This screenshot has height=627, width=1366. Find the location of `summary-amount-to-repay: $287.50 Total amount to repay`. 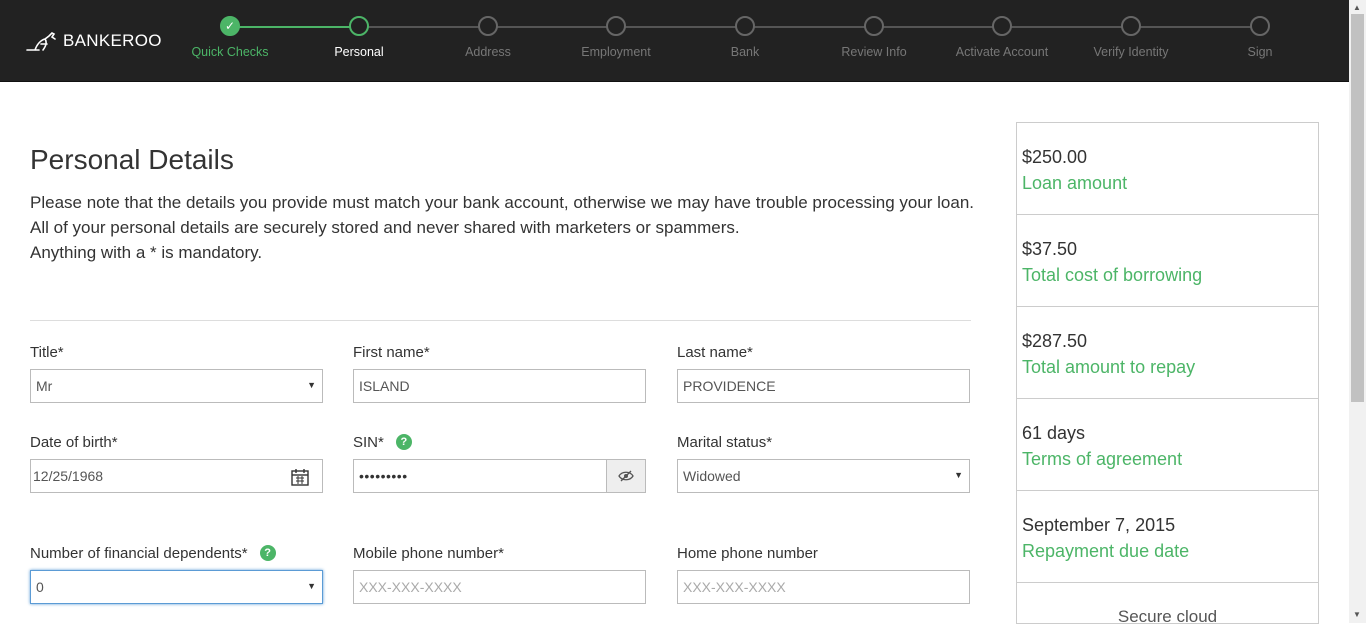

summary-amount-to-repay: $287.50 Total amount to repay is located at coordinates (1167, 353).